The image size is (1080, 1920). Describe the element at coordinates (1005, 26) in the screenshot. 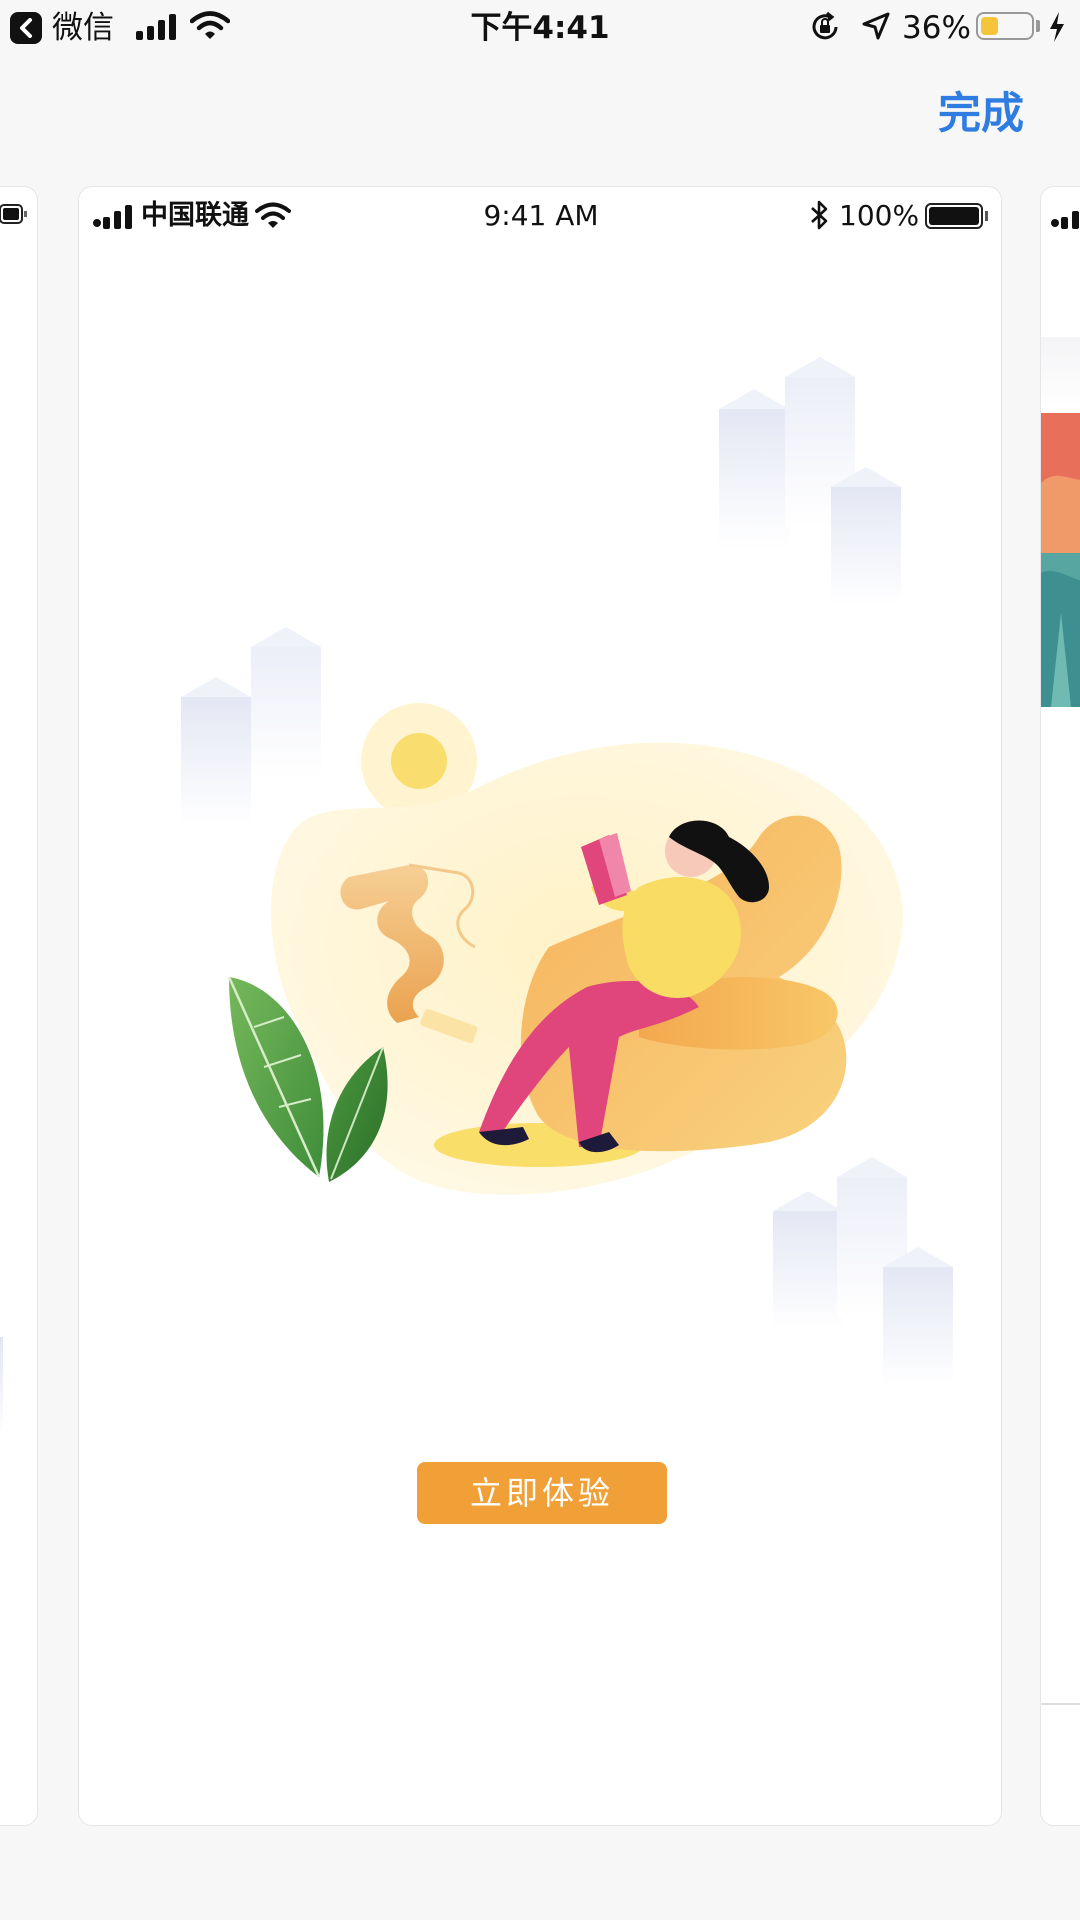

I see `battery-icon` at that location.